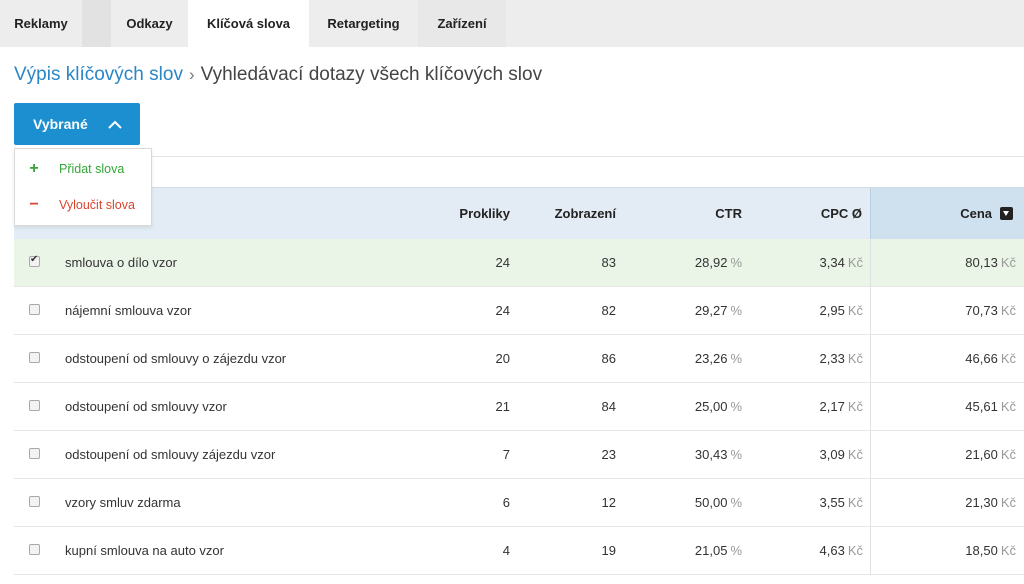 This screenshot has height=584, width=1024. What do you see at coordinates (248, 23) in the screenshot?
I see `tab-klicova-slova: Klíčová slova` at bounding box center [248, 23].